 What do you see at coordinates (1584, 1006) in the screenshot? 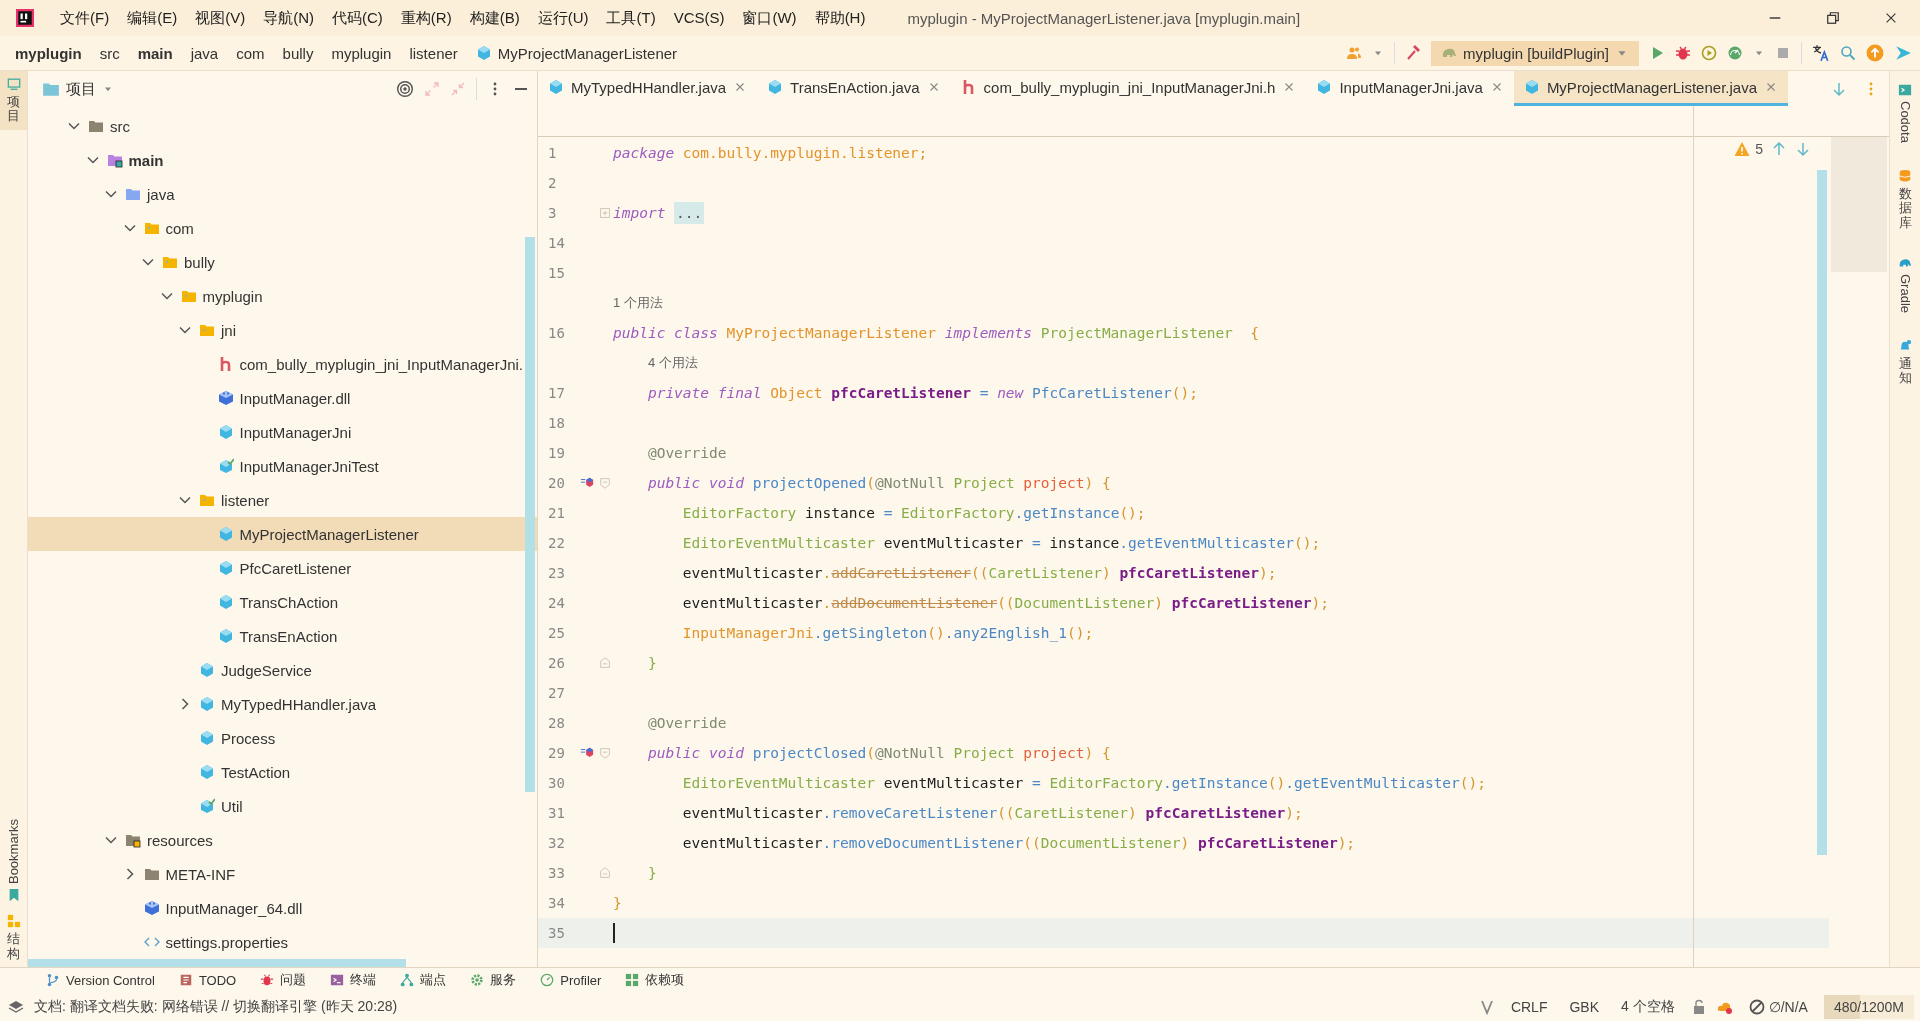
I see `status-item: GBK` at bounding box center [1584, 1006].